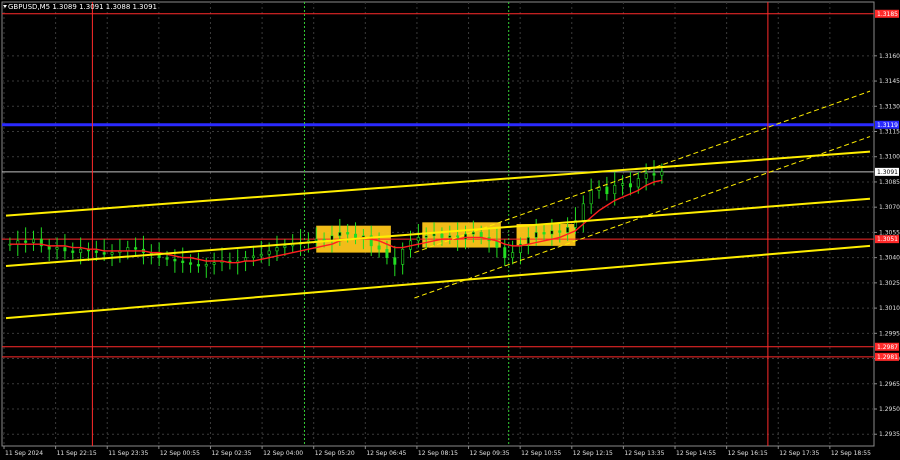 The height and width of the screenshot is (460, 900). Describe the element at coordinates (128, 453) in the screenshot. I see `x-tick-label: 11 Sep 23:35` at that location.